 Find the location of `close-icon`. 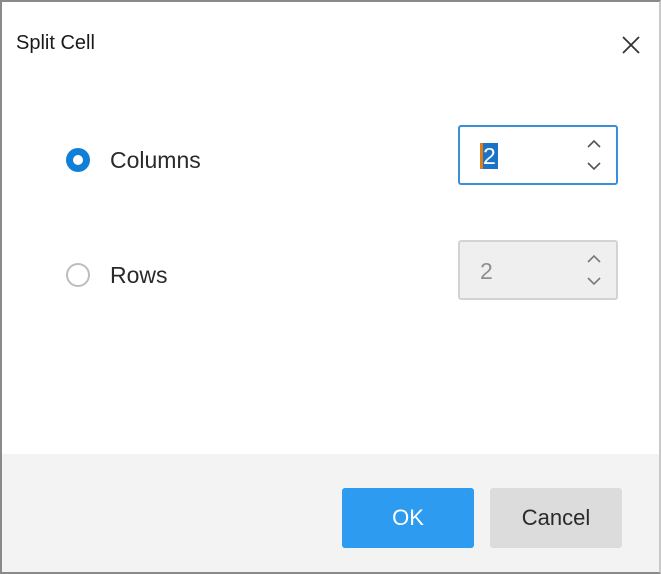

close-icon is located at coordinates (631, 45).